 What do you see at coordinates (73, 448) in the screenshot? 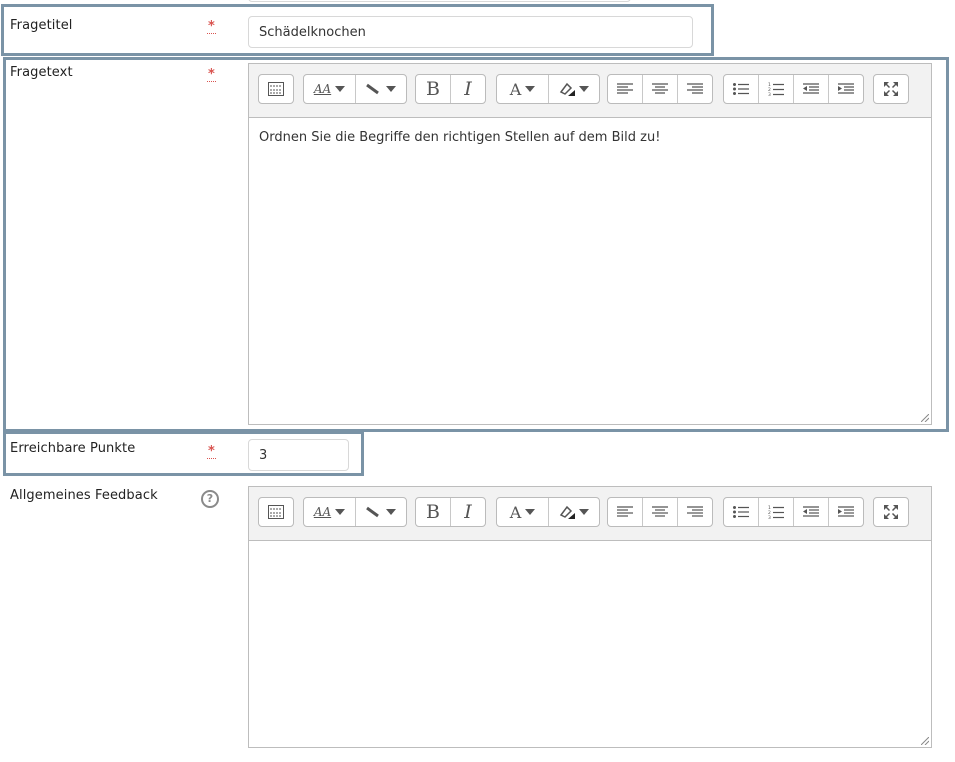
I see `punkte-label: Erreichbare Punkte` at bounding box center [73, 448].